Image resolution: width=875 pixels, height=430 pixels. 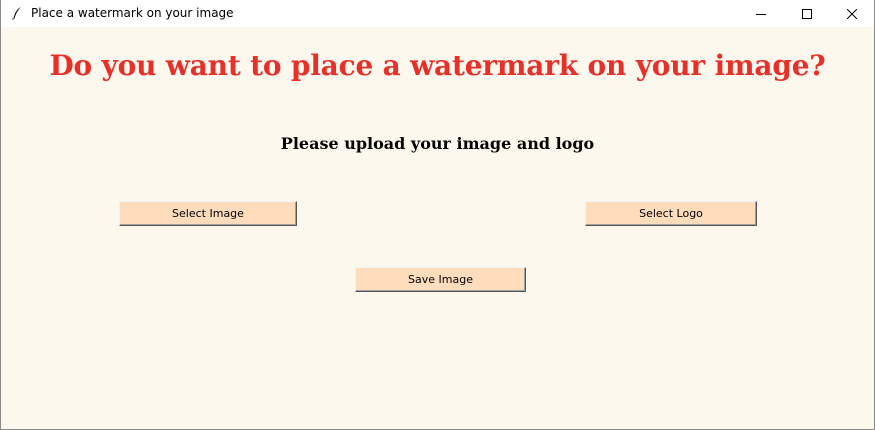 I want to click on minimize-button, so click(x=761, y=13).